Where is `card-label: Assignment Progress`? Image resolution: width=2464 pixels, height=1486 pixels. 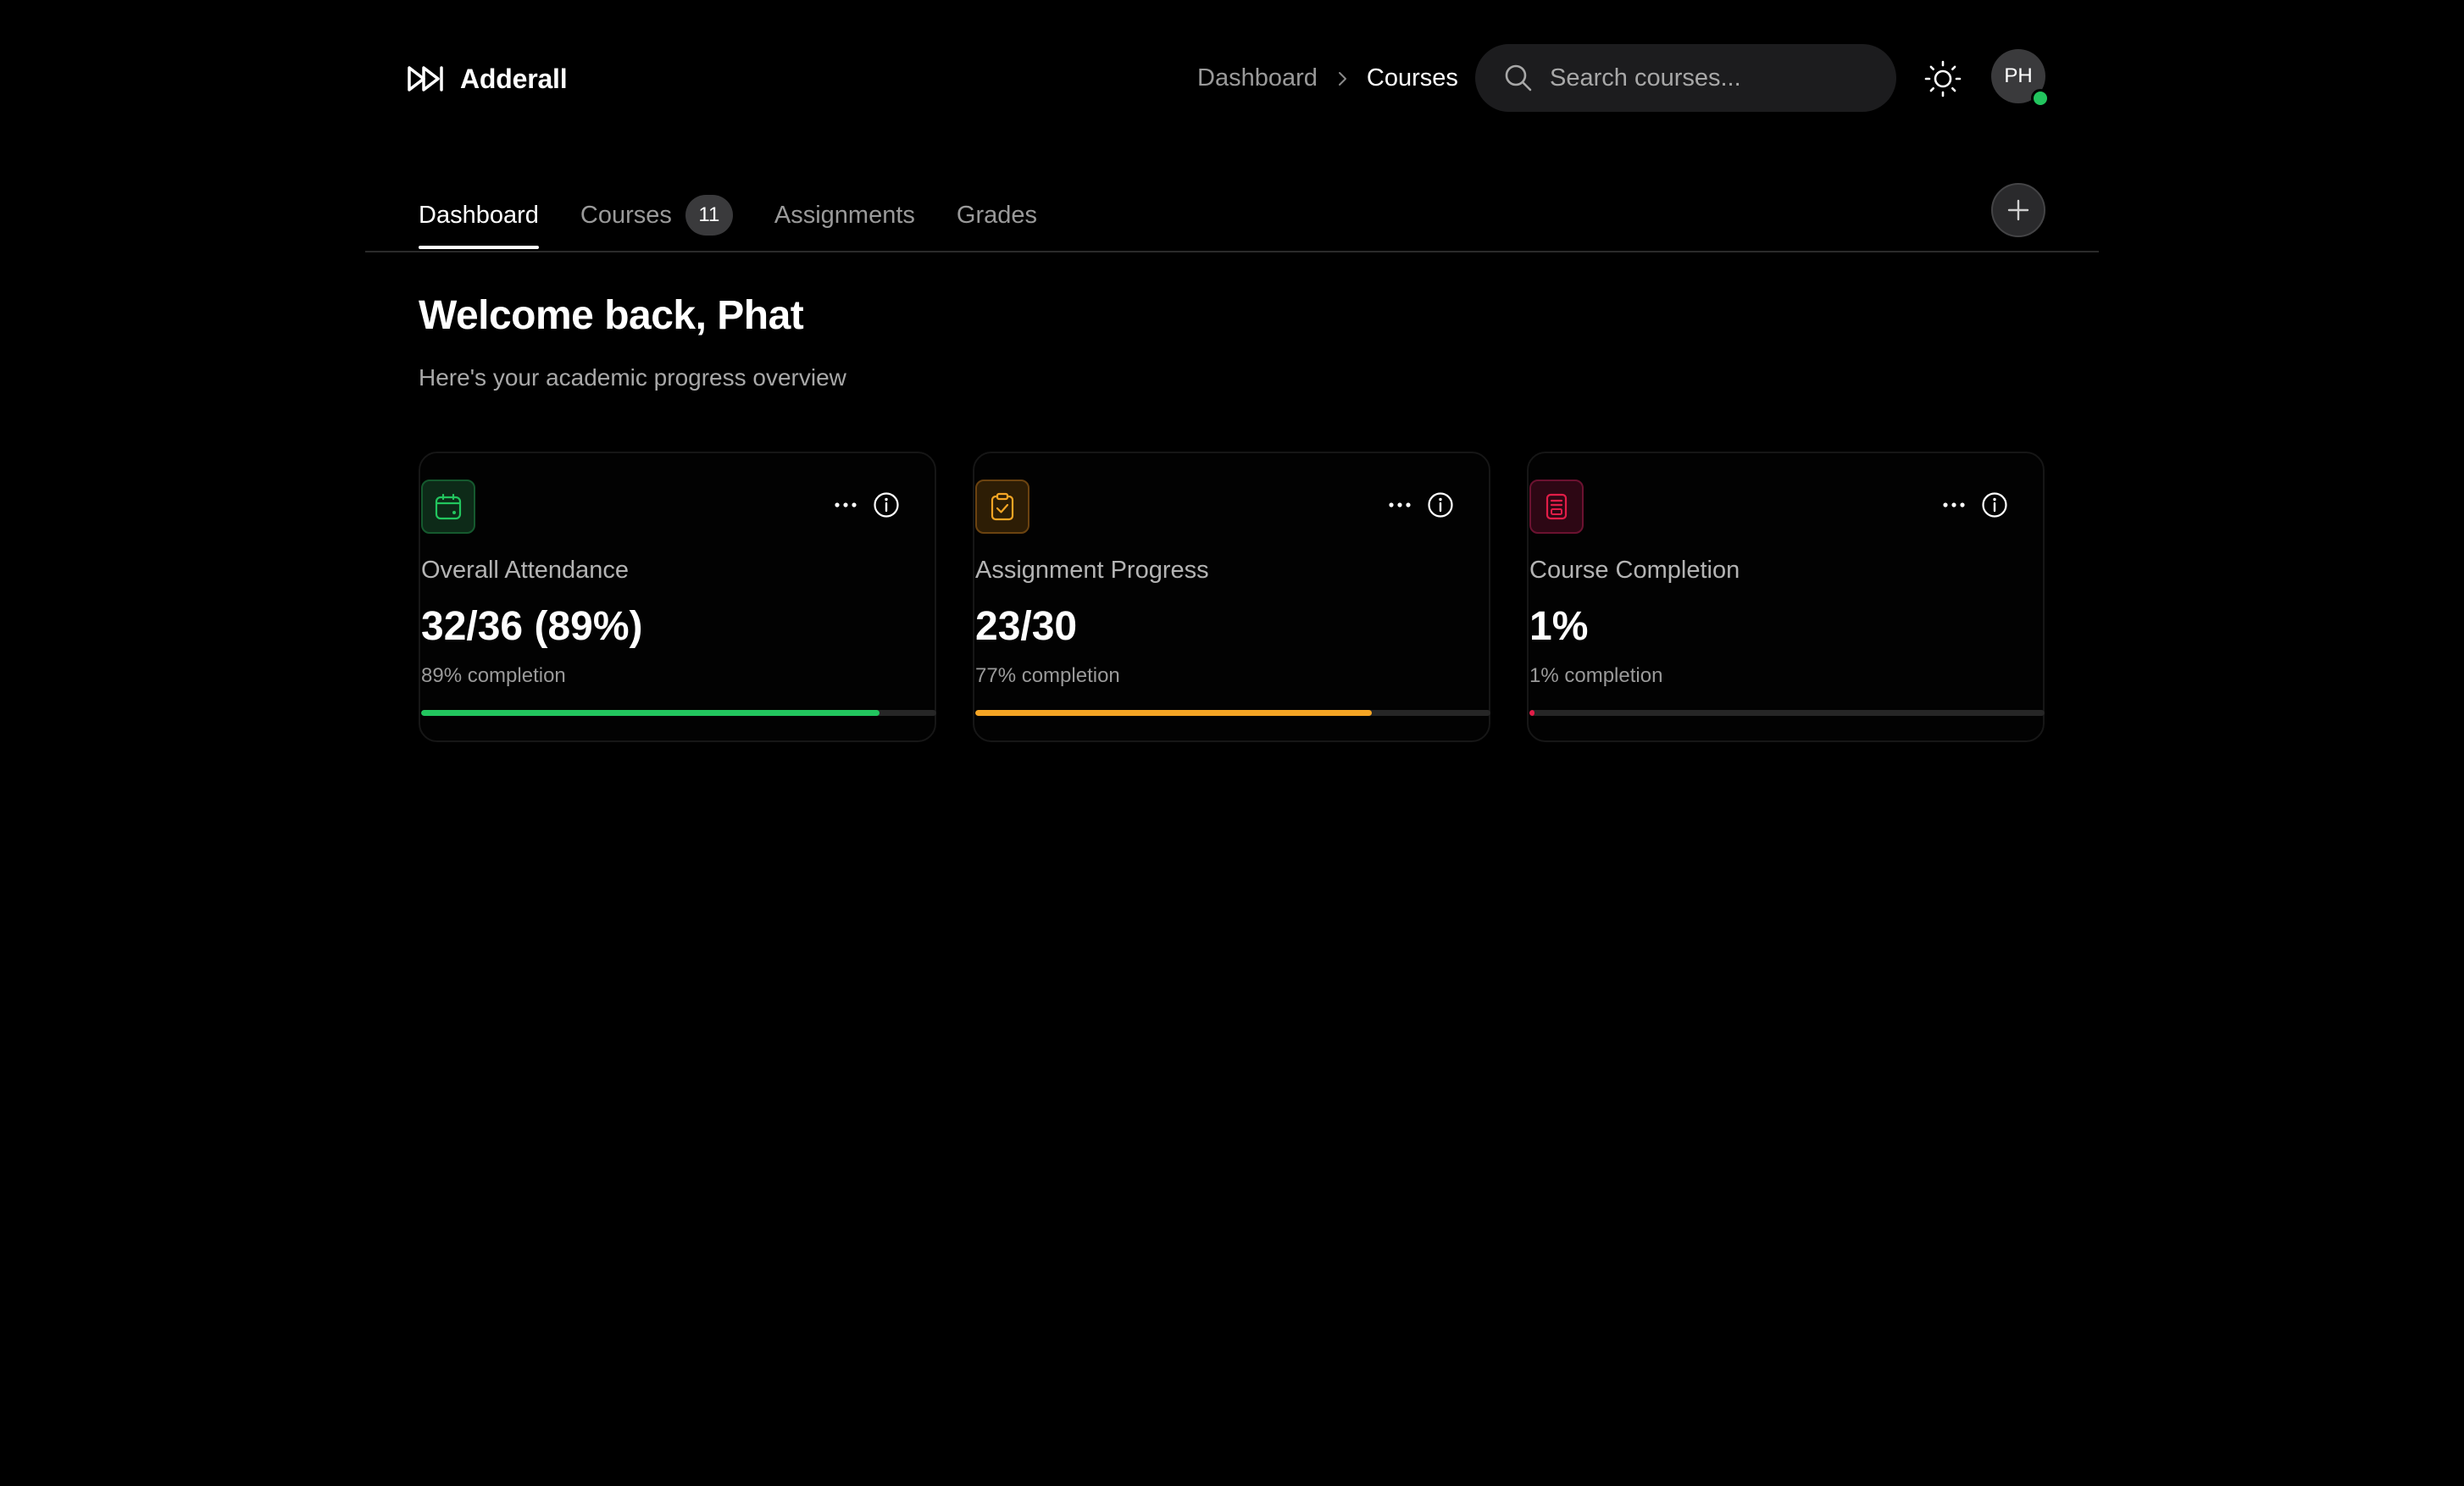 card-label: Assignment Progress is located at coordinates (1092, 570).